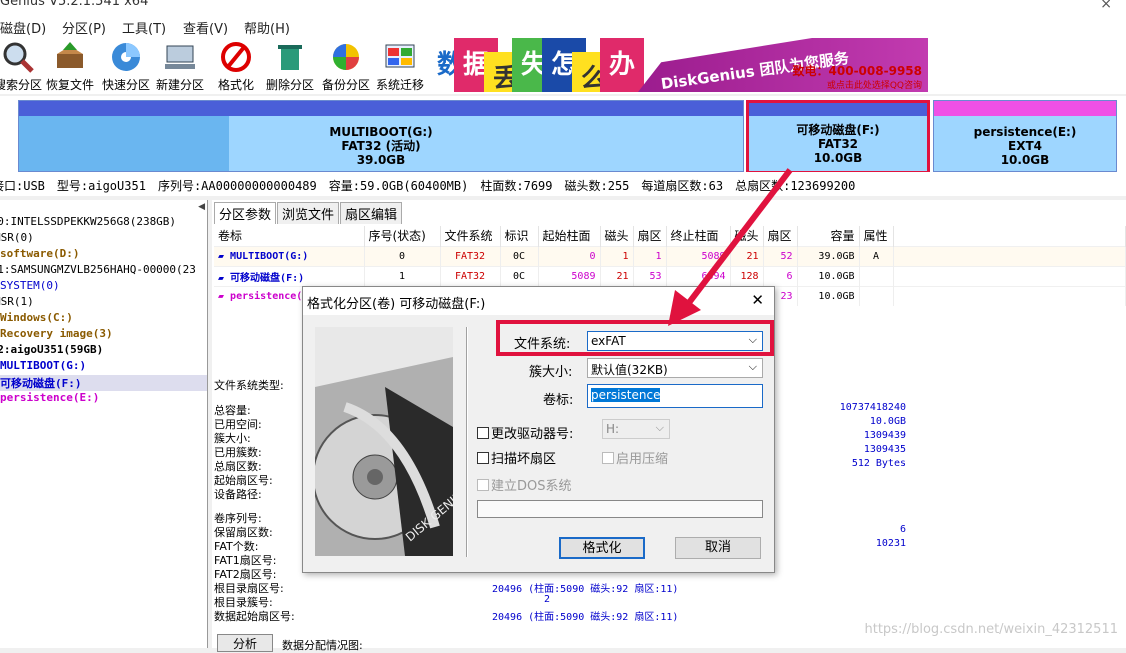  I want to click on new-partition-icon, so click(180, 57).